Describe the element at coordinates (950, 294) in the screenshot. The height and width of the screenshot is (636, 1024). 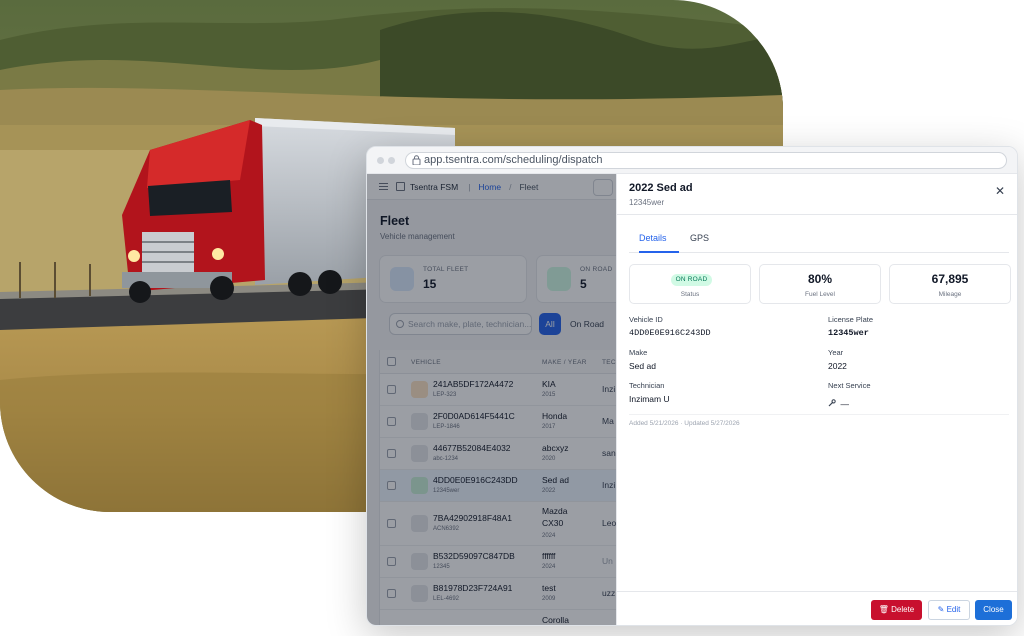
I see `card-label: Mileage` at that location.